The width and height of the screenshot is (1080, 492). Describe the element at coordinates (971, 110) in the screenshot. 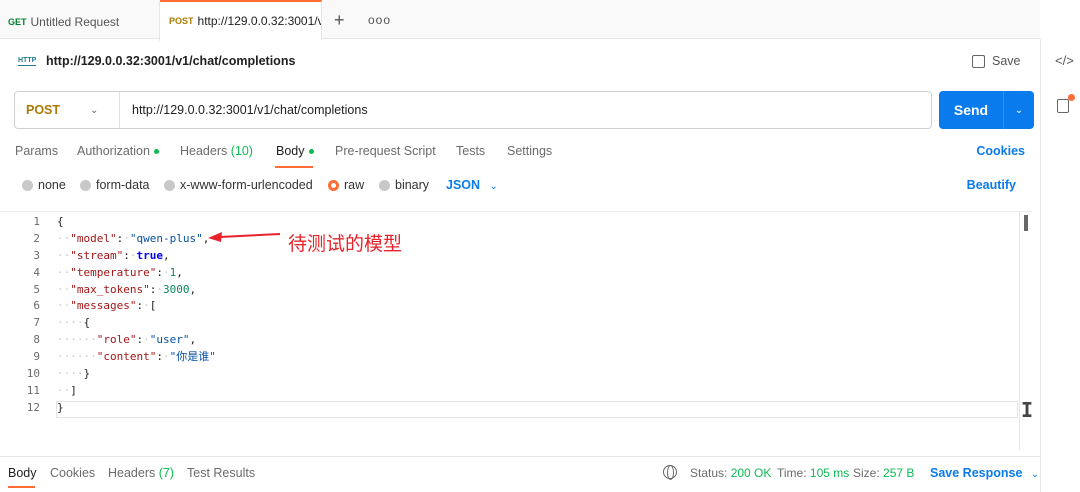

I see `send-label: Send` at that location.